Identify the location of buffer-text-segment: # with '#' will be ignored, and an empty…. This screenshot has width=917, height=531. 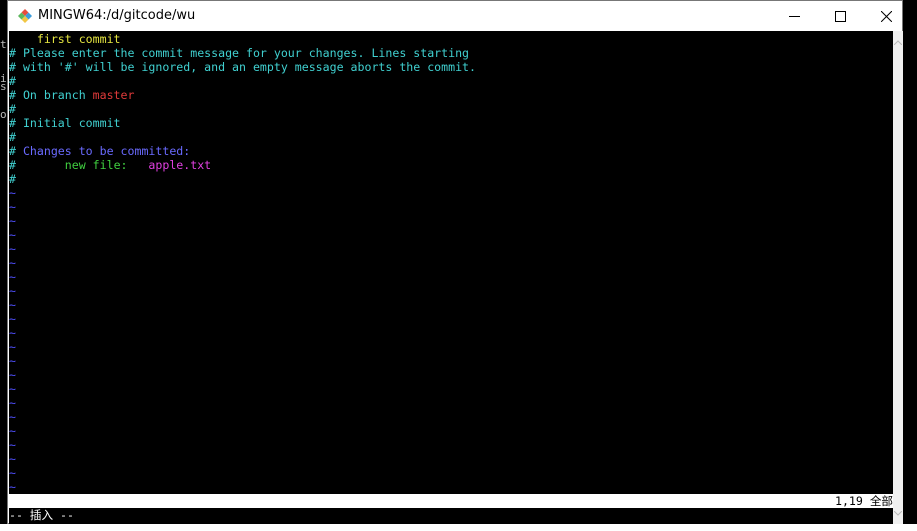
(242, 67).